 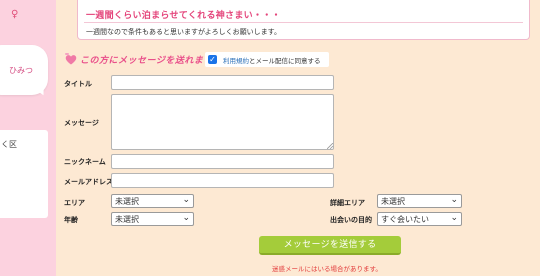 What do you see at coordinates (127, 201) in the screenshot?
I see `area-select-value: 未選択` at bounding box center [127, 201].